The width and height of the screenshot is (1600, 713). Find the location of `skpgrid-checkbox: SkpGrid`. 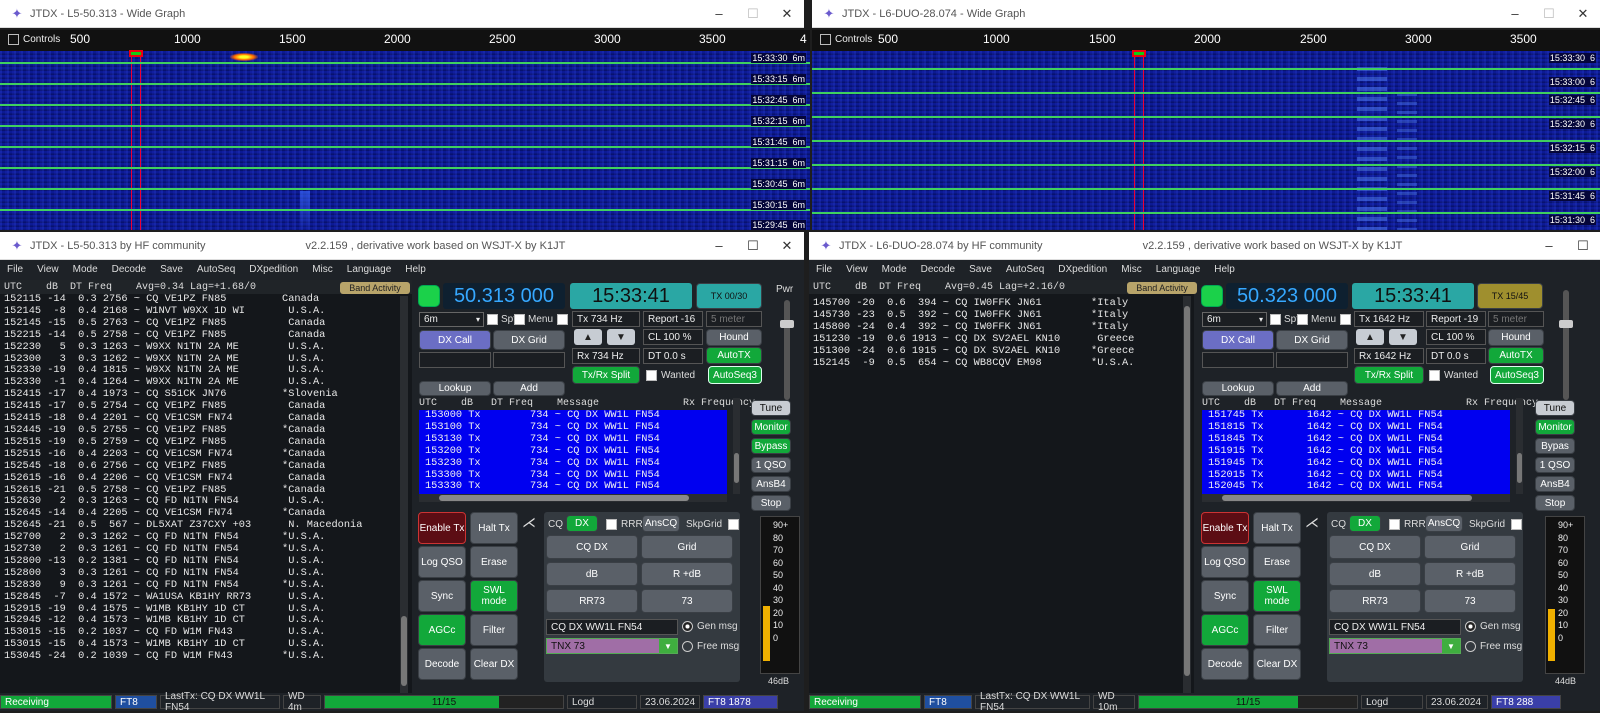

skpgrid-checkbox: SkpGrid is located at coordinates (713, 524).